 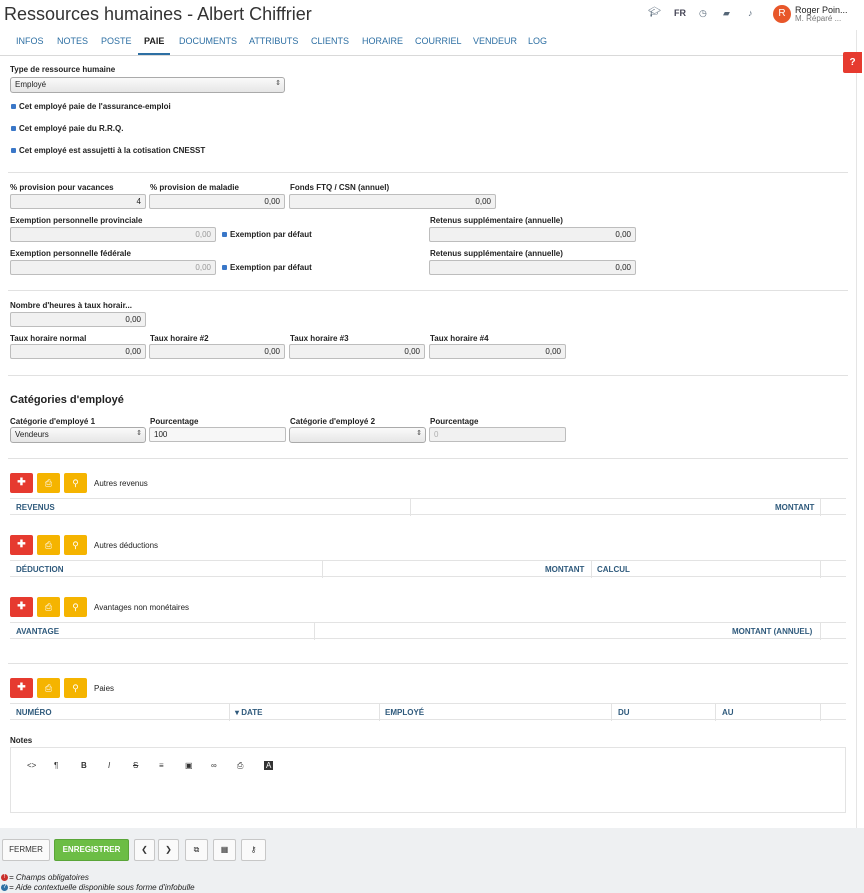 I want to click on hr-type-select: Employé ⇕, so click(x=147, y=85).